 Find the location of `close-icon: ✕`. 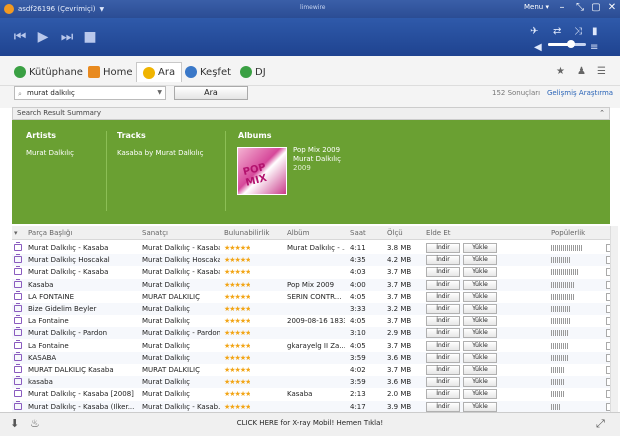

close-icon: ✕ is located at coordinates (612, 8).